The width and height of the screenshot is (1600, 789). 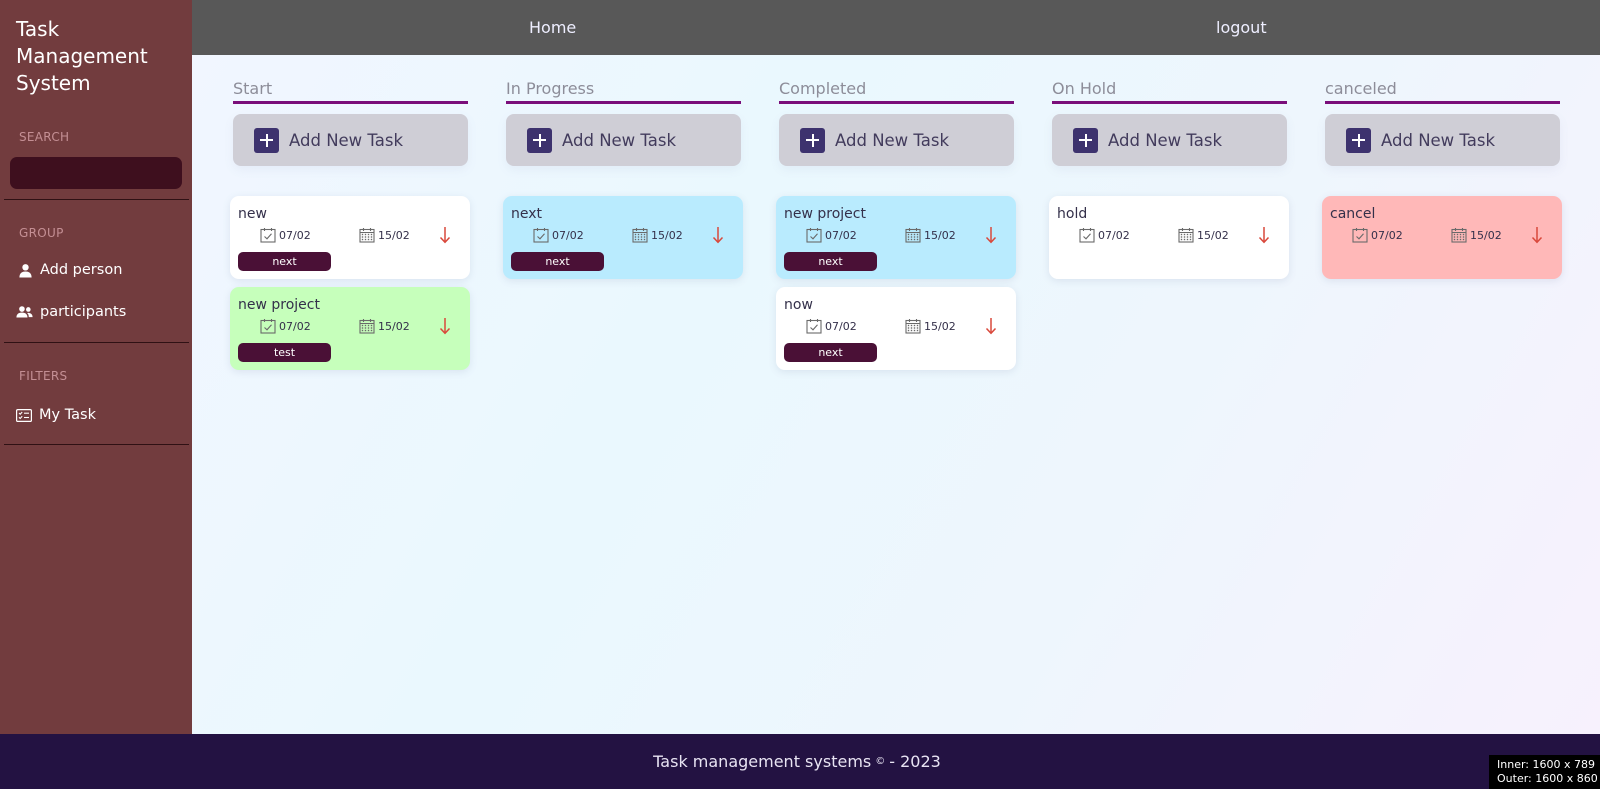 What do you see at coordinates (350, 328) in the screenshot?
I see `task-card: new project 07/02 15/02 test` at bounding box center [350, 328].